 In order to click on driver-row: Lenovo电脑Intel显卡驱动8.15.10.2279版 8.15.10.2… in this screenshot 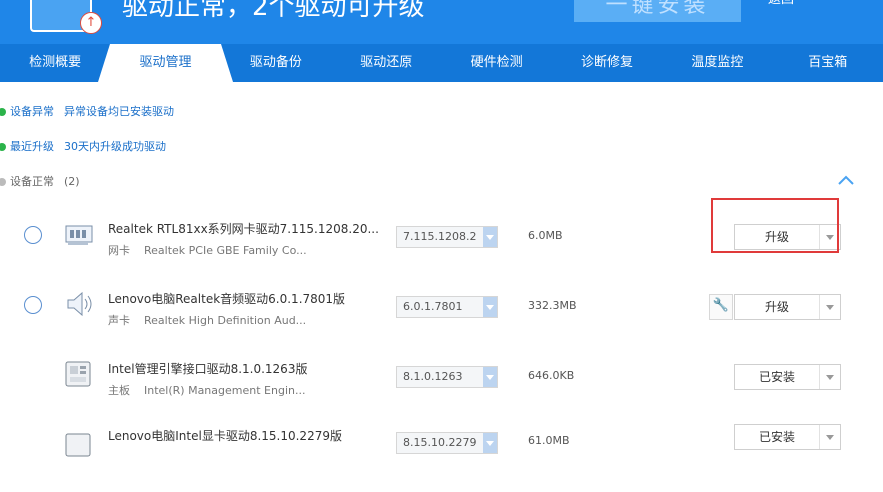, I will do `click(441, 457)`.